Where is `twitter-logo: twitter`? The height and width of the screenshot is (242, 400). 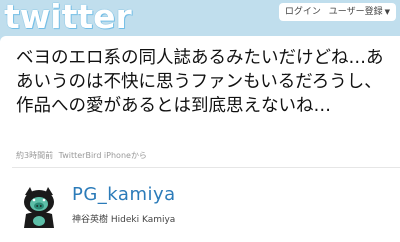
twitter-logo: twitter is located at coordinates (68, 17).